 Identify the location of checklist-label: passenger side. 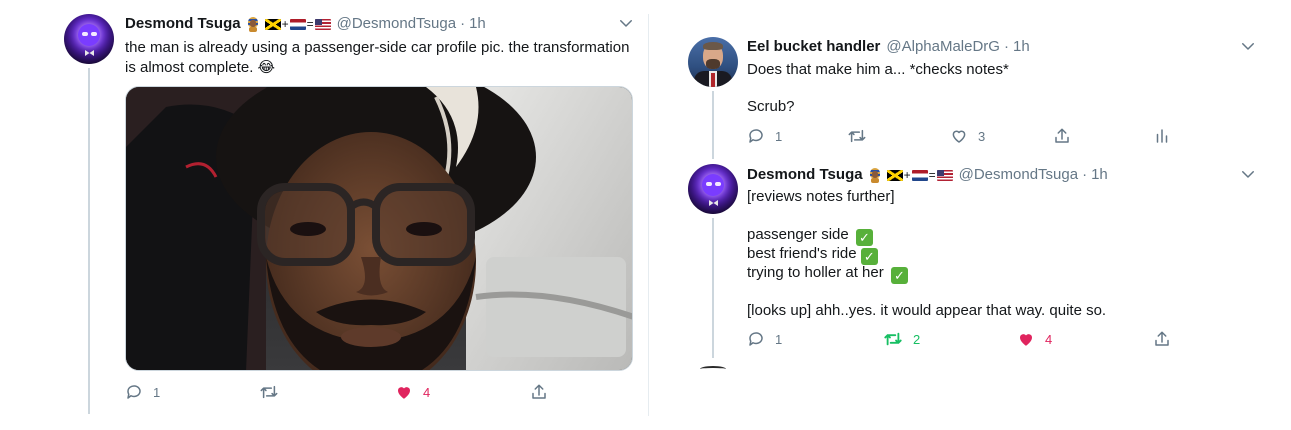
(798, 234).